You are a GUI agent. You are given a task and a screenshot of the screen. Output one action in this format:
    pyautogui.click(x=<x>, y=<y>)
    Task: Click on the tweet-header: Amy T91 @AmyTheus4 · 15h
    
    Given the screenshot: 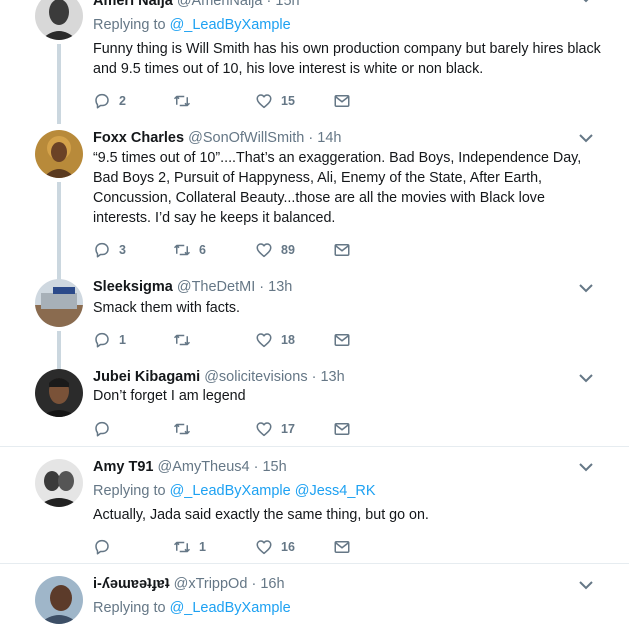 What is the action you would take?
    pyautogui.click(x=190, y=467)
    